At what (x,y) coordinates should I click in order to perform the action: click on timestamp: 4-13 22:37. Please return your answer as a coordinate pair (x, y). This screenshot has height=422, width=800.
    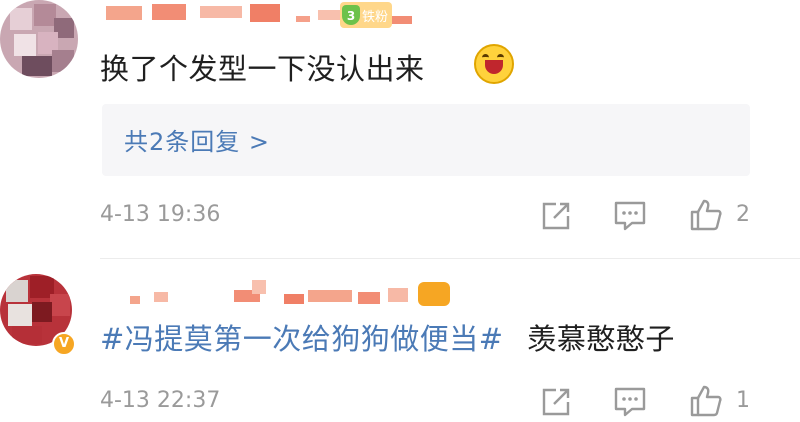
    Looking at the image, I should click on (160, 400).